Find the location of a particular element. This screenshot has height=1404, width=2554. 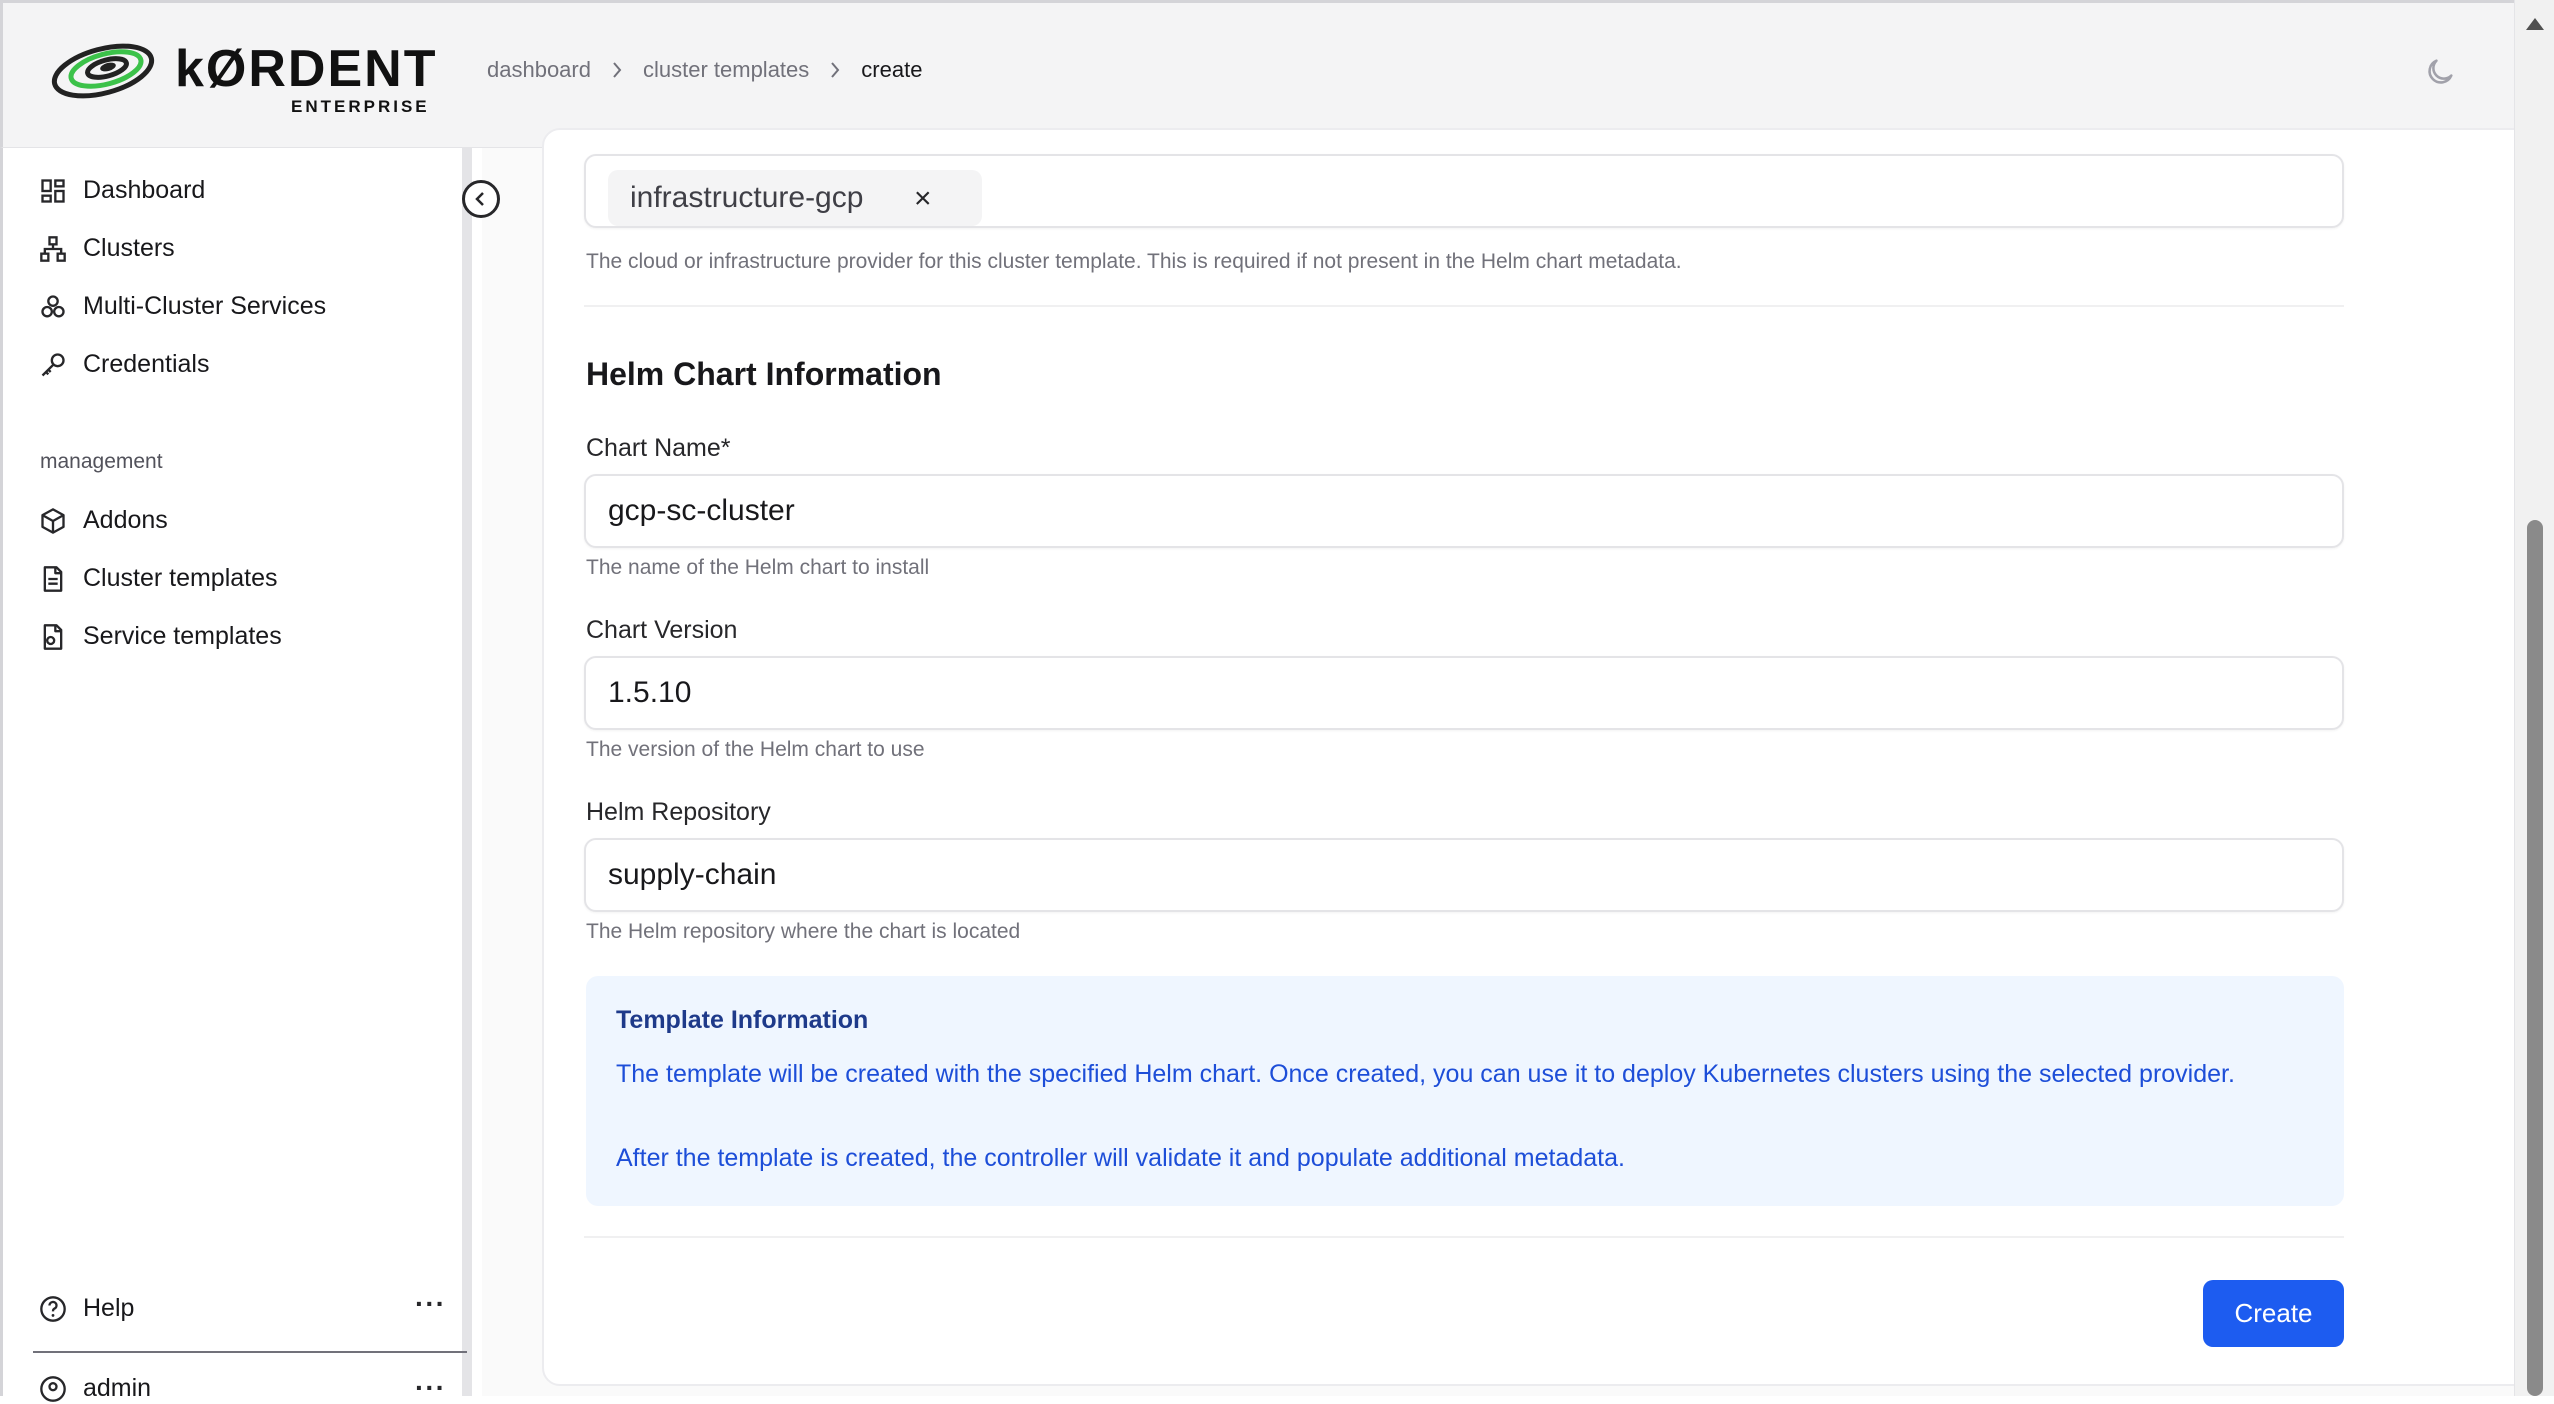

close-icon: × is located at coordinates (923, 199).